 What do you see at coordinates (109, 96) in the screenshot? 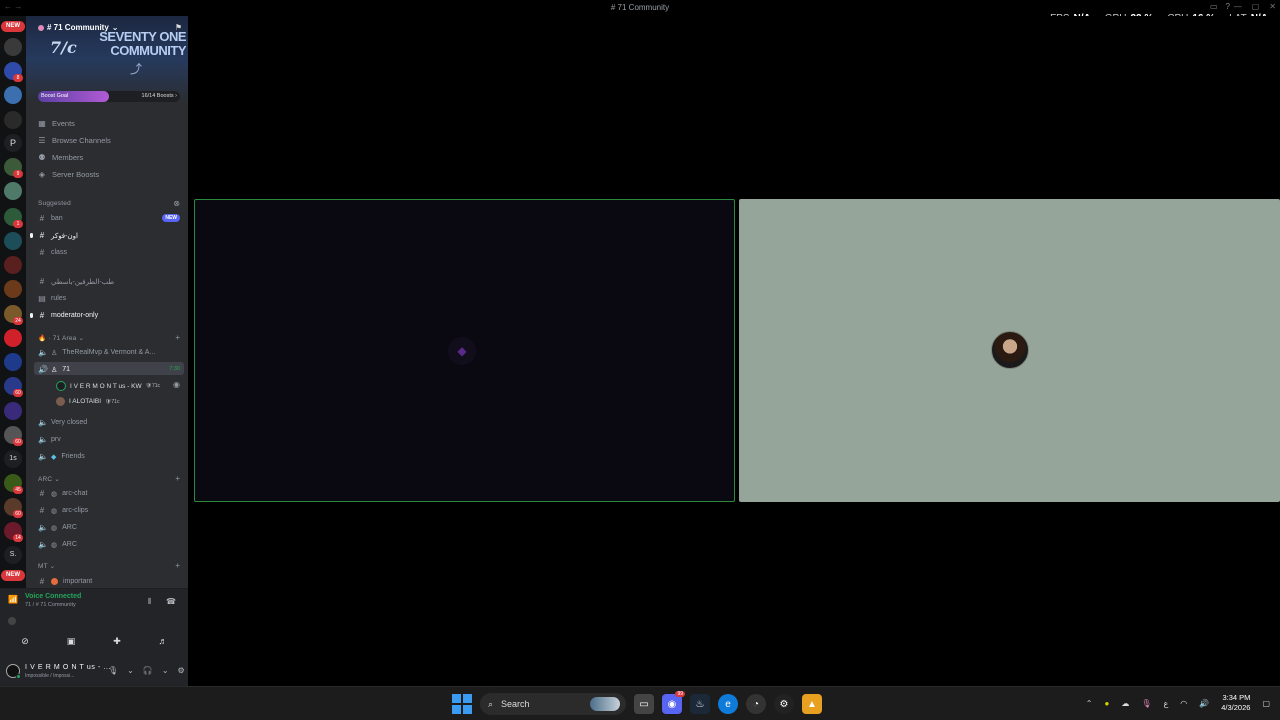
I see `boost-goal-bar: Boost Goal 16/14 Boosts ›` at bounding box center [109, 96].